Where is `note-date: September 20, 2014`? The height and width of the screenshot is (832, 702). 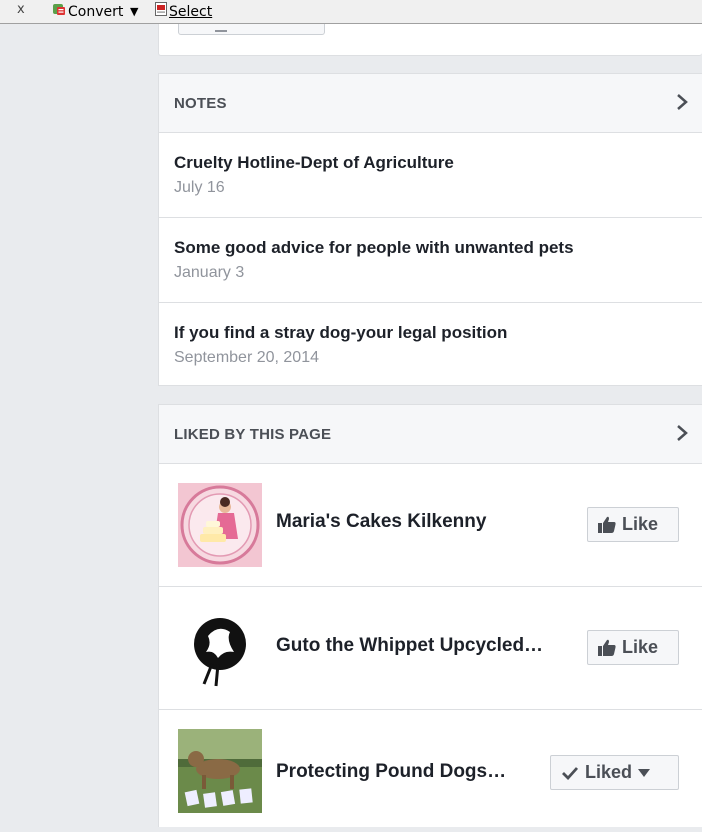 note-date: September 20, 2014 is located at coordinates (246, 357).